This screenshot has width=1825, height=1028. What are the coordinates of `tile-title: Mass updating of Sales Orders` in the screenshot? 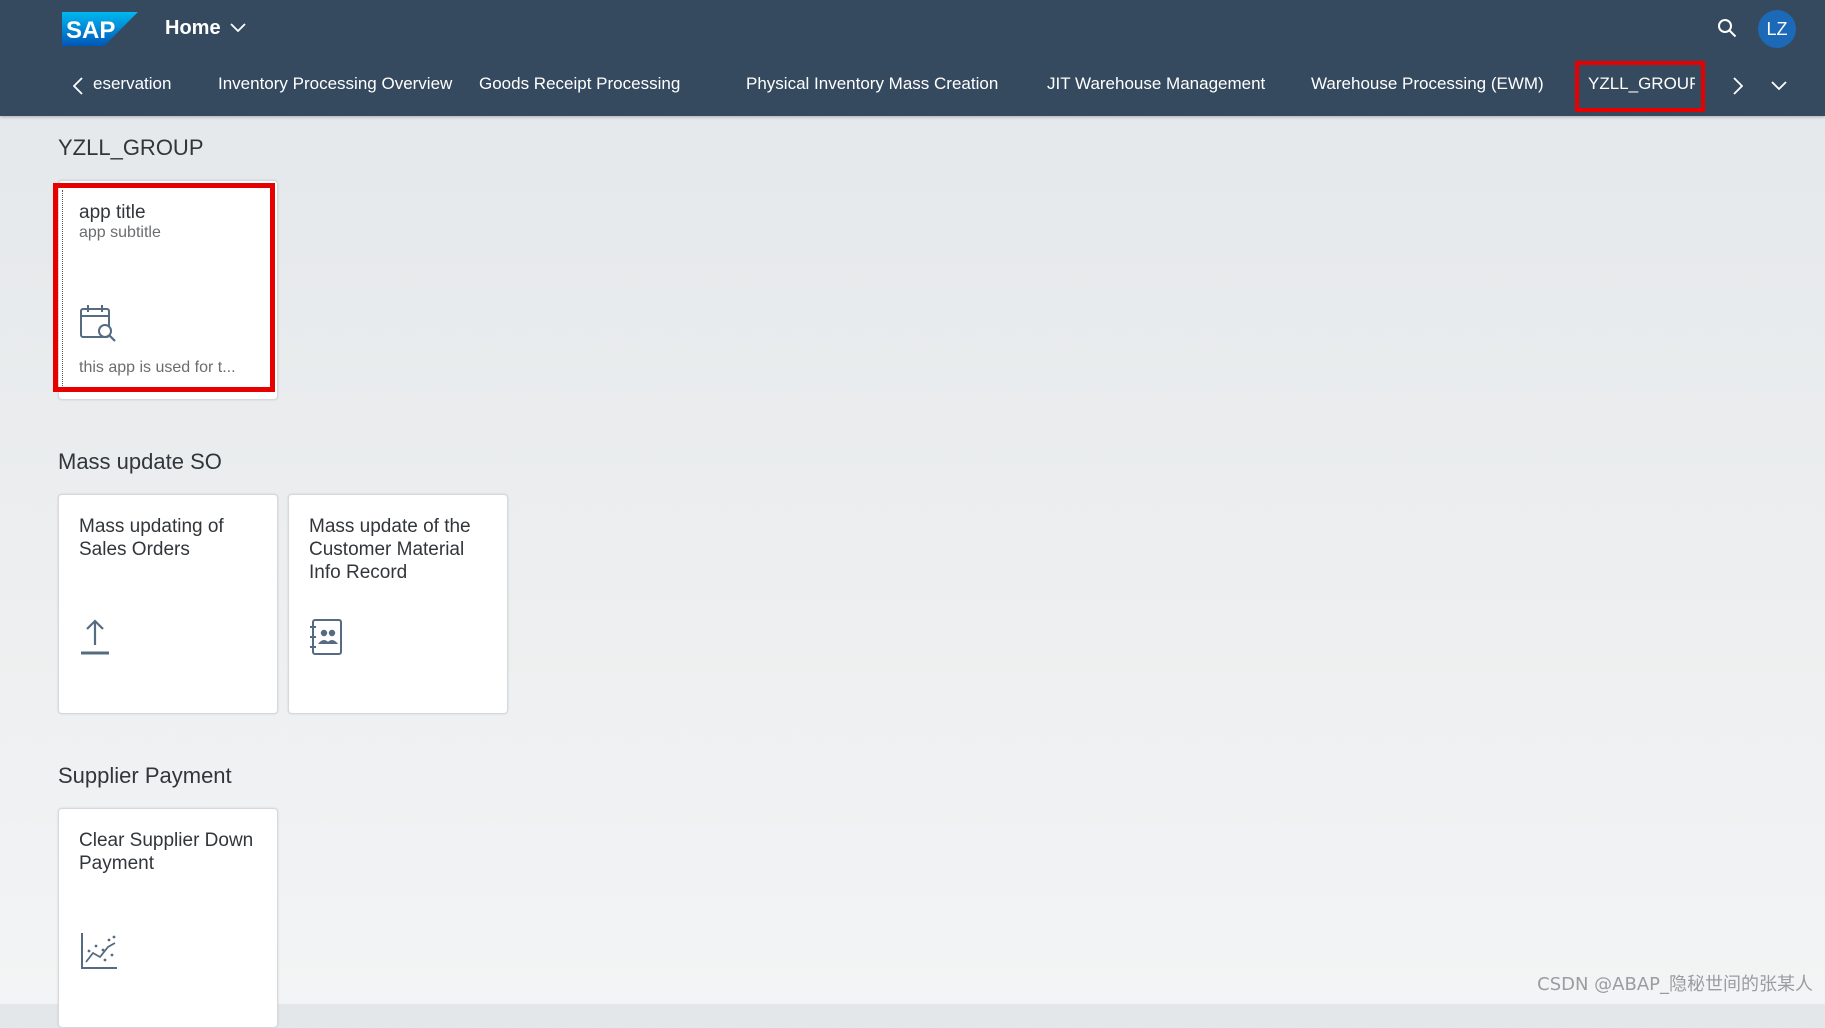 It's located at (151, 538).